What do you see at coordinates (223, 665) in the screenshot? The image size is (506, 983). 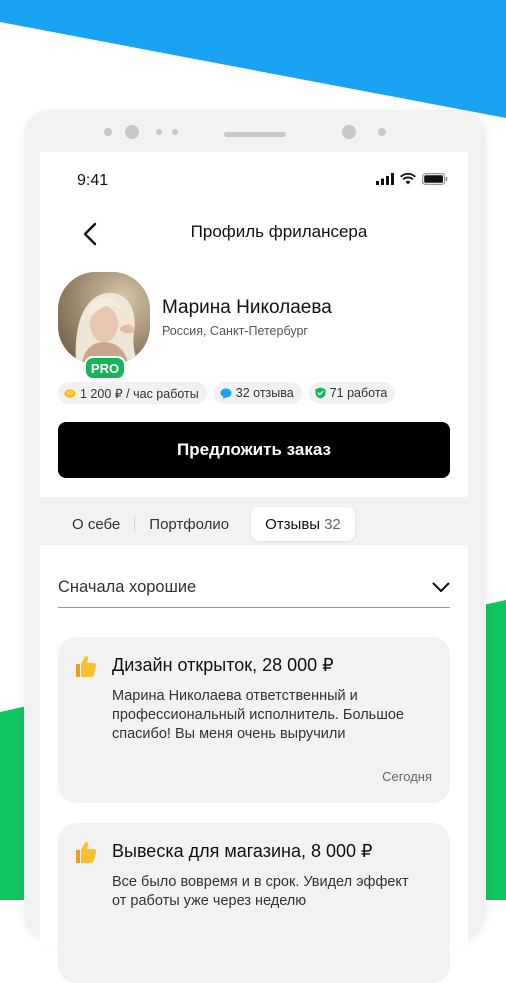 I see `review-title: Дизайн открыток, 28 000 ₽` at bounding box center [223, 665].